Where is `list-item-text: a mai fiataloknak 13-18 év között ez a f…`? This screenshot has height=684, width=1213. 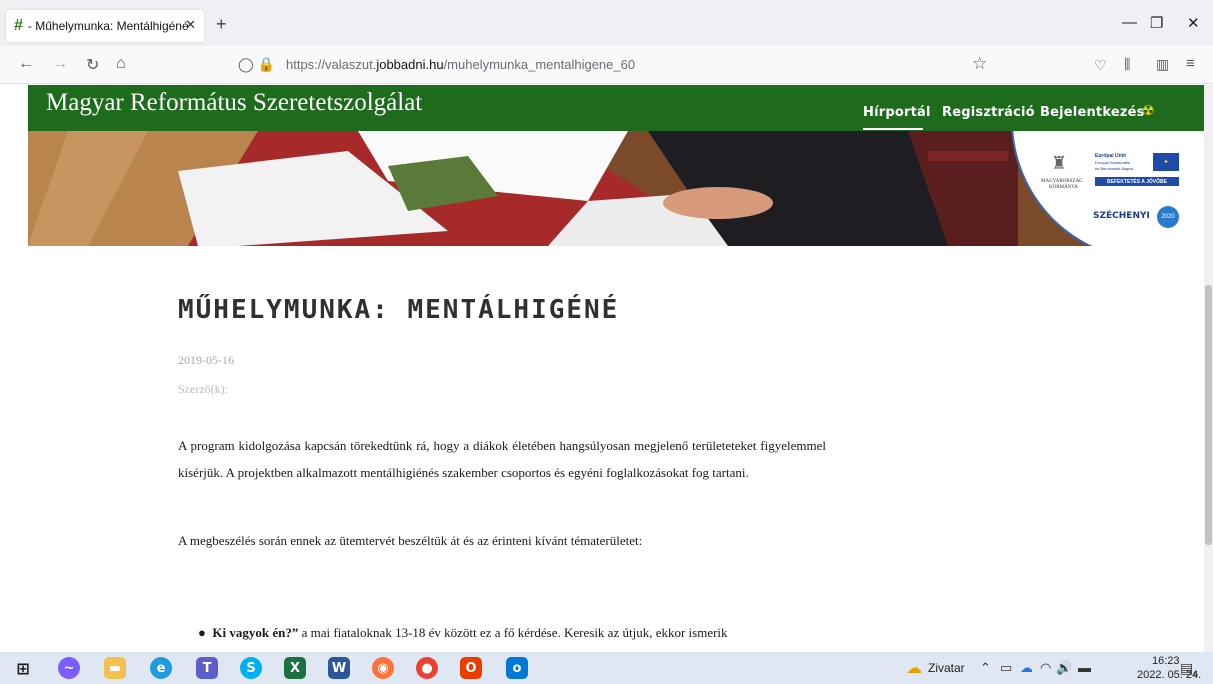
list-item-text: a mai fiataloknak 13-18 év között ez a f… is located at coordinates (513, 632).